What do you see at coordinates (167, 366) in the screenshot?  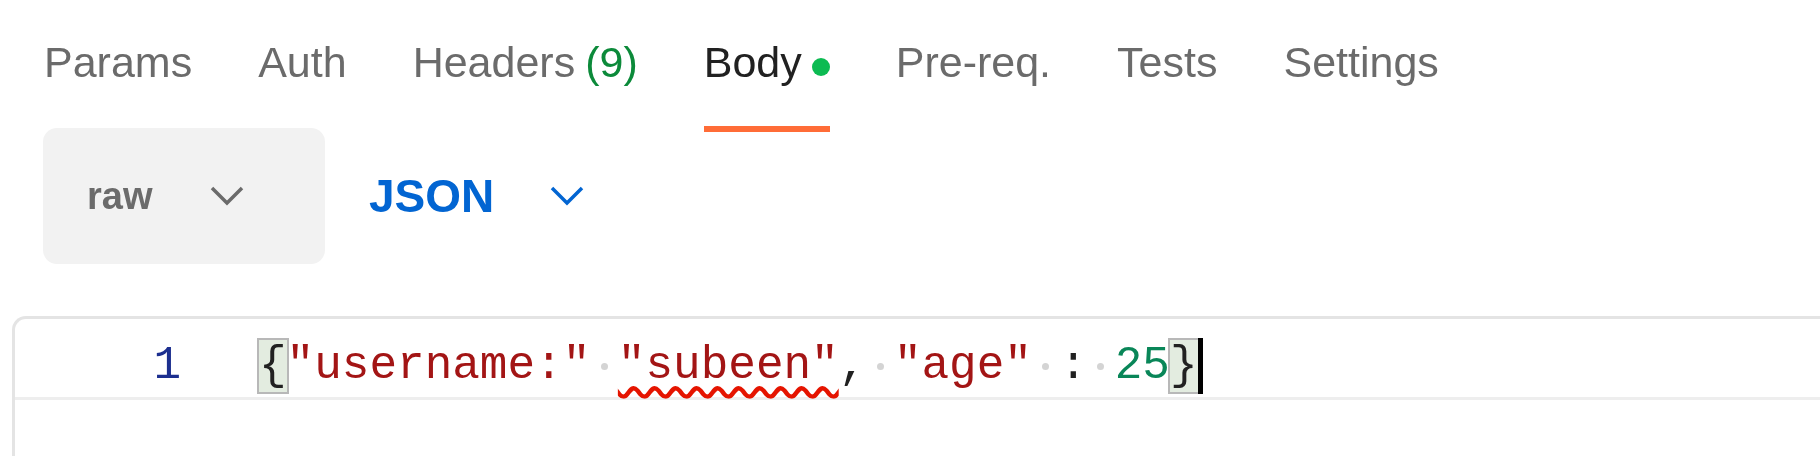 I see `line-number: 1` at bounding box center [167, 366].